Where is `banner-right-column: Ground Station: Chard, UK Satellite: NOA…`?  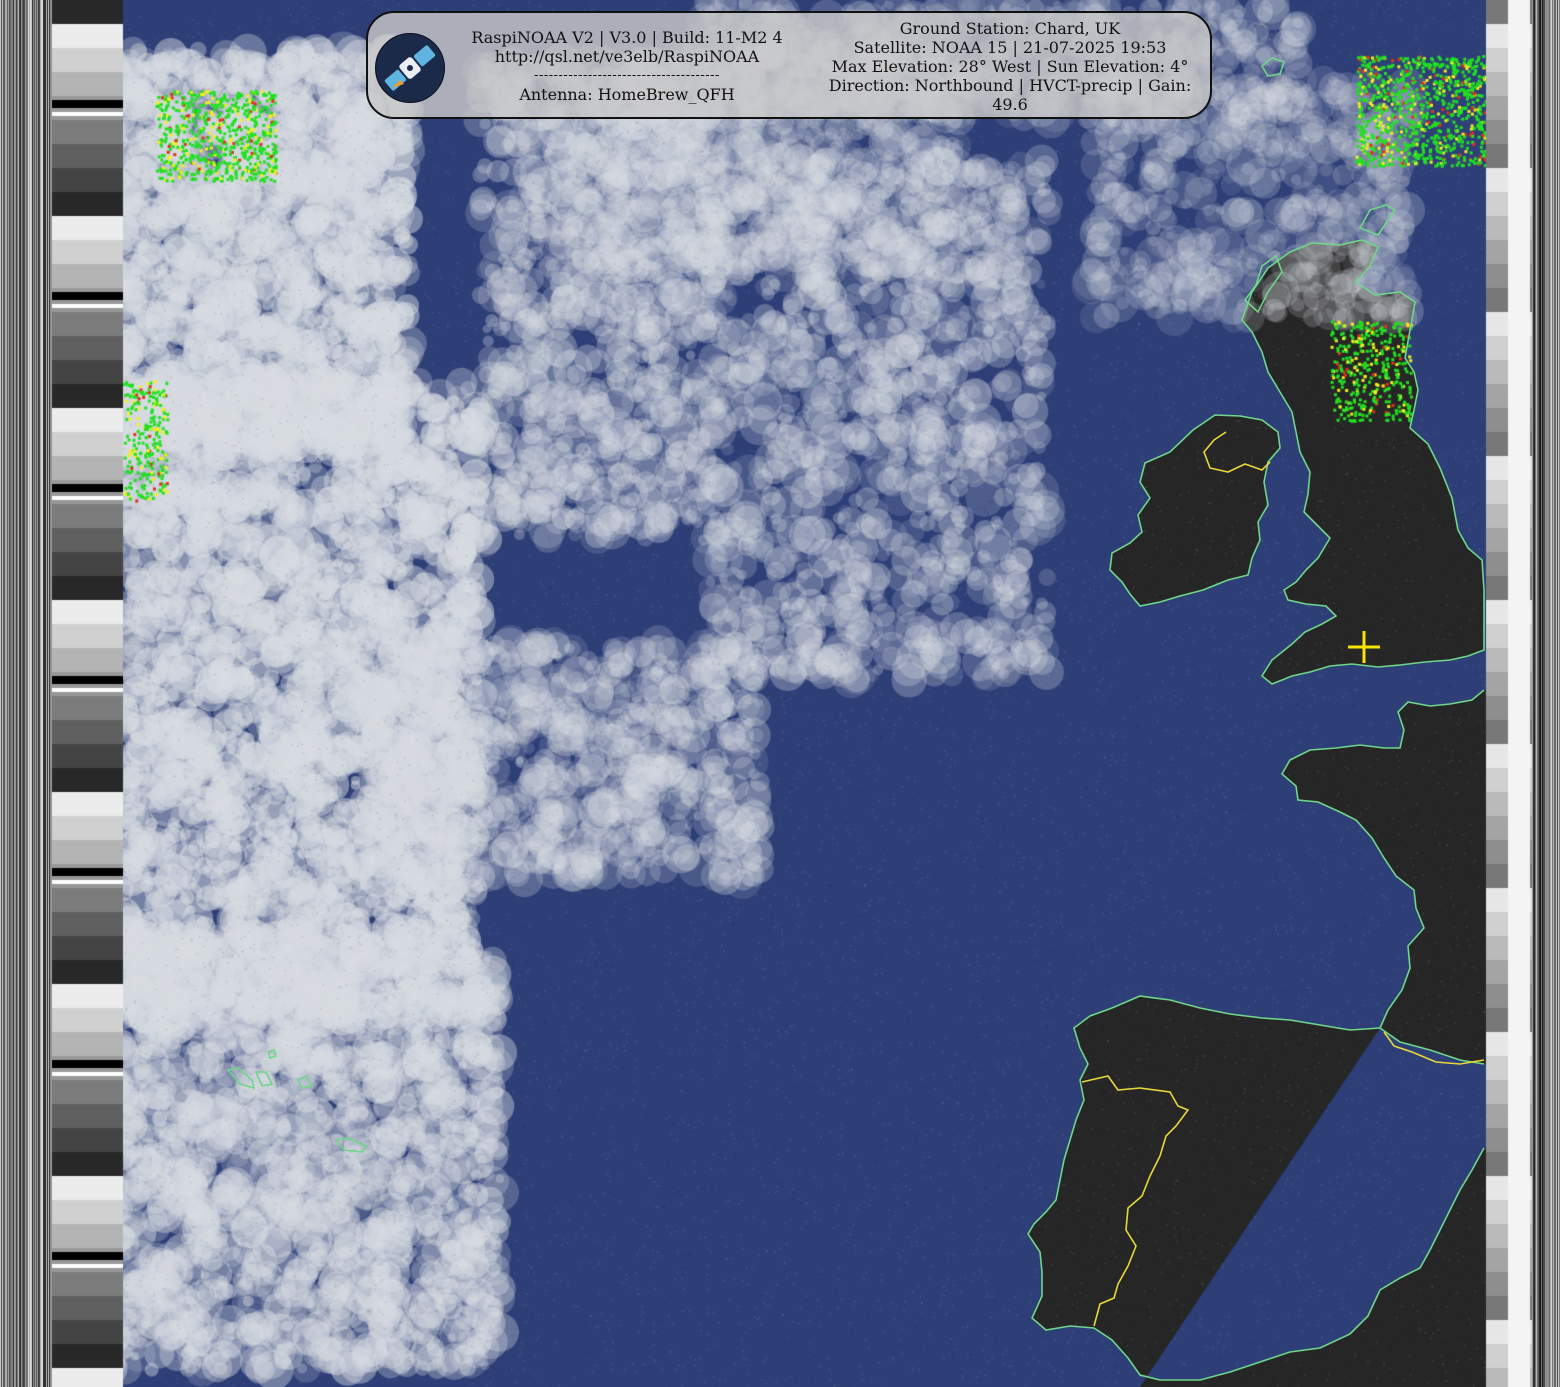
banner-right-column: Ground Station: Chard, UK Satellite: NOA… is located at coordinates (1010, 66).